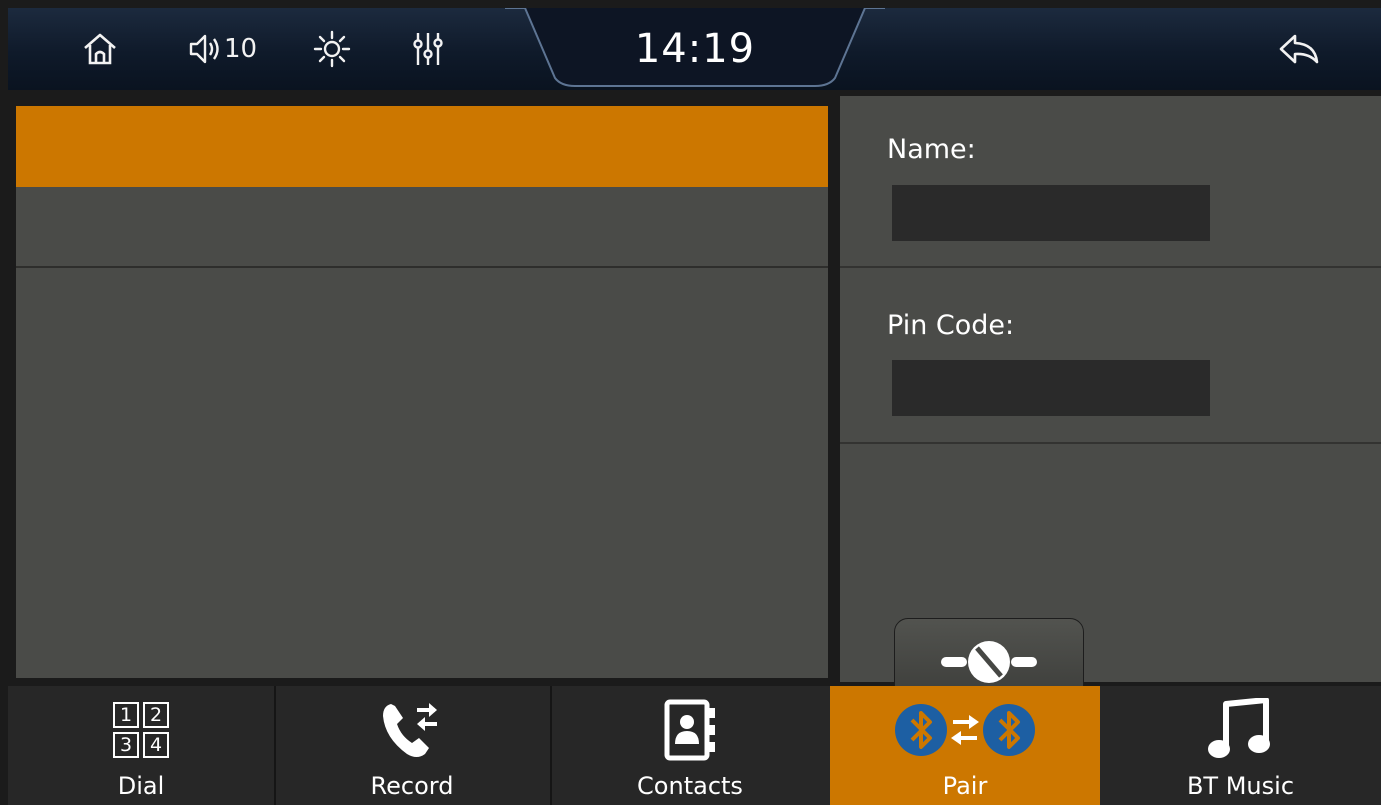 Image resolution: width=1381 pixels, height=805 pixels. What do you see at coordinates (1110, 575) in the screenshot?
I see `pair-action-section` at bounding box center [1110, 575].